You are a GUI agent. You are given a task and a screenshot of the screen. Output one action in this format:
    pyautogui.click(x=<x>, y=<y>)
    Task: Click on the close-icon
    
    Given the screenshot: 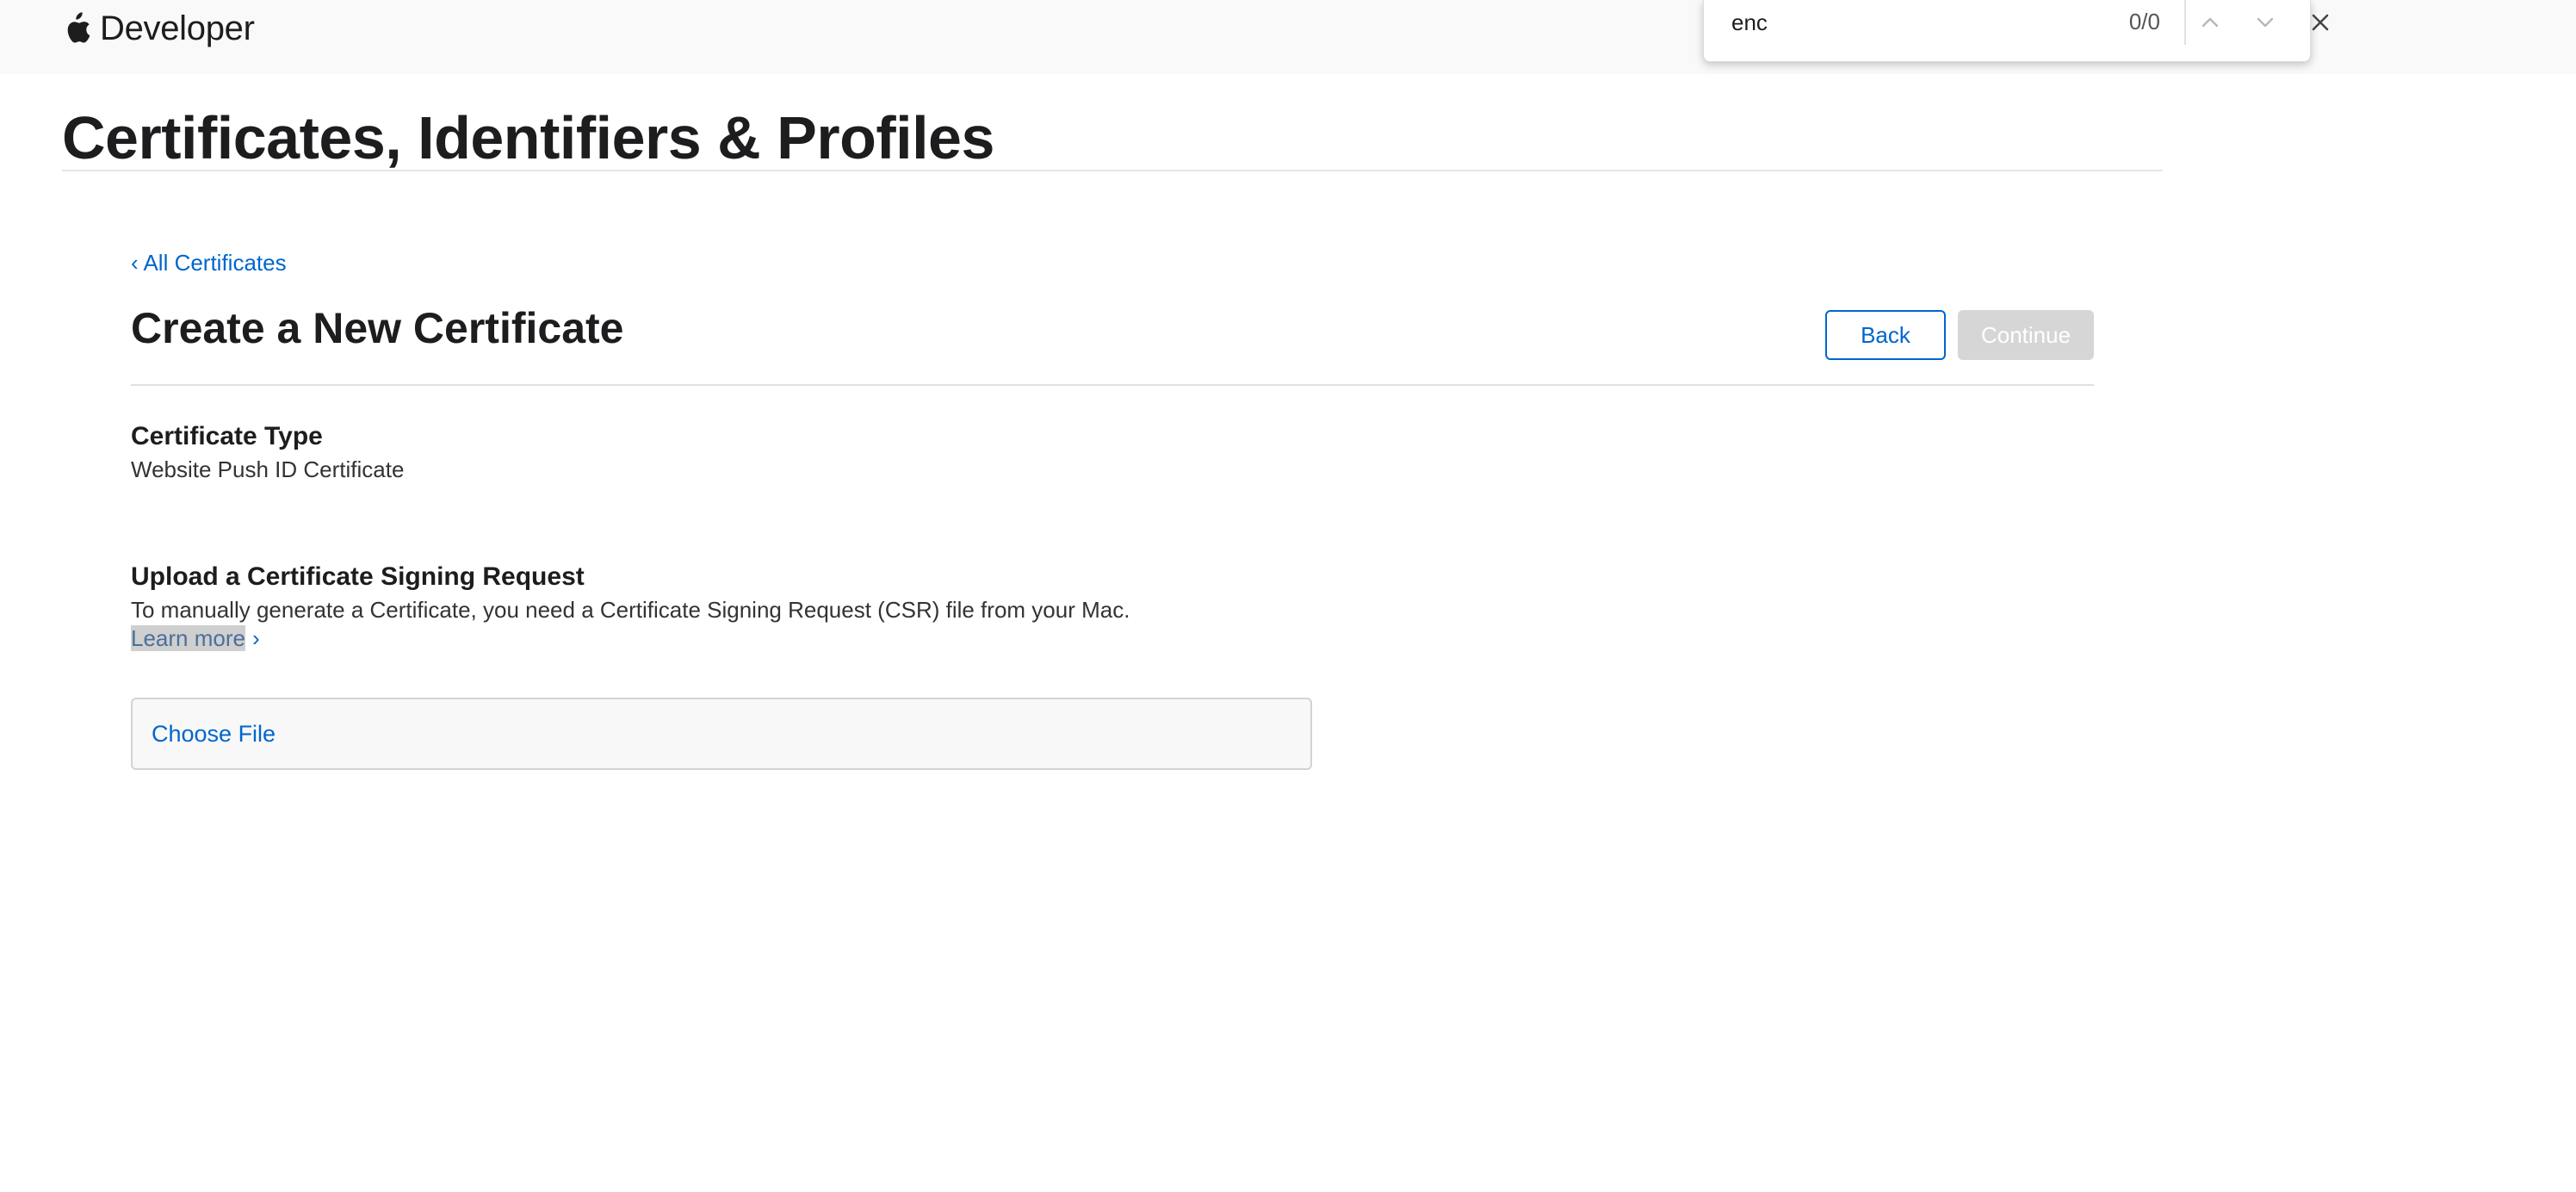 What is the action you would take?
    pyautogui.click(x=2321, y=22)
    